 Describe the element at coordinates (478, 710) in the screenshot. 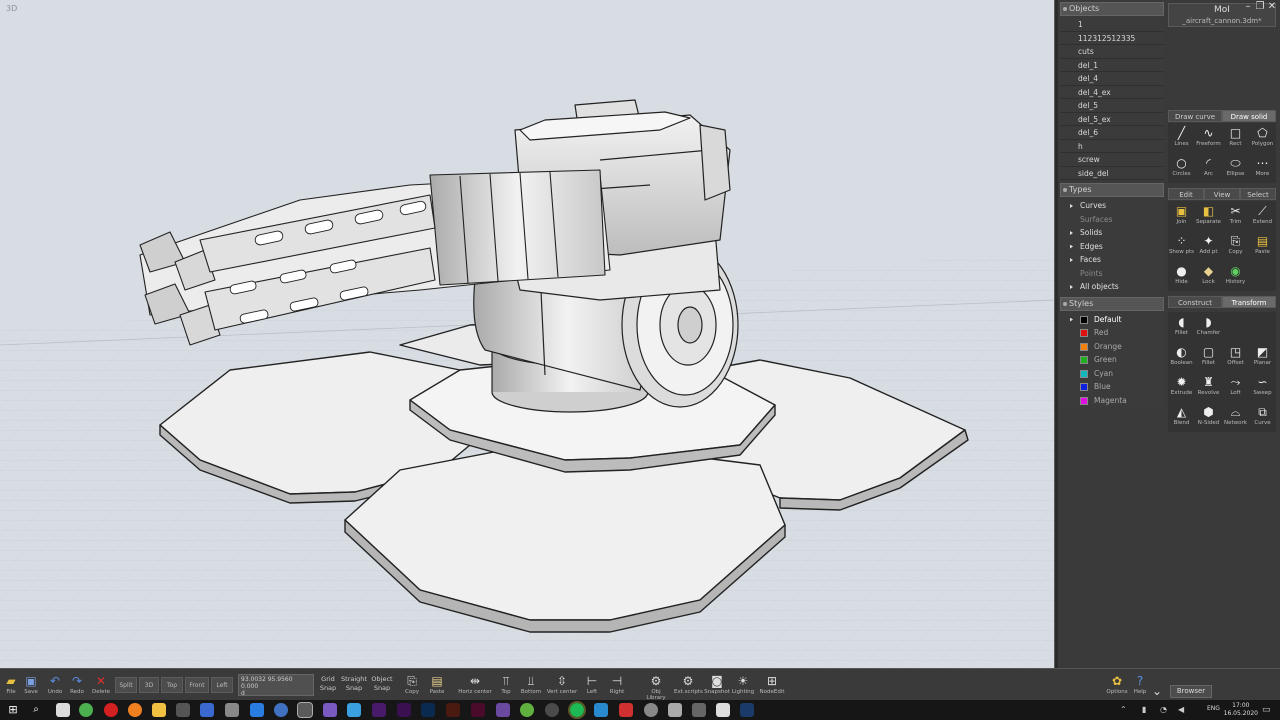

I see `indesign-icon` at that location.